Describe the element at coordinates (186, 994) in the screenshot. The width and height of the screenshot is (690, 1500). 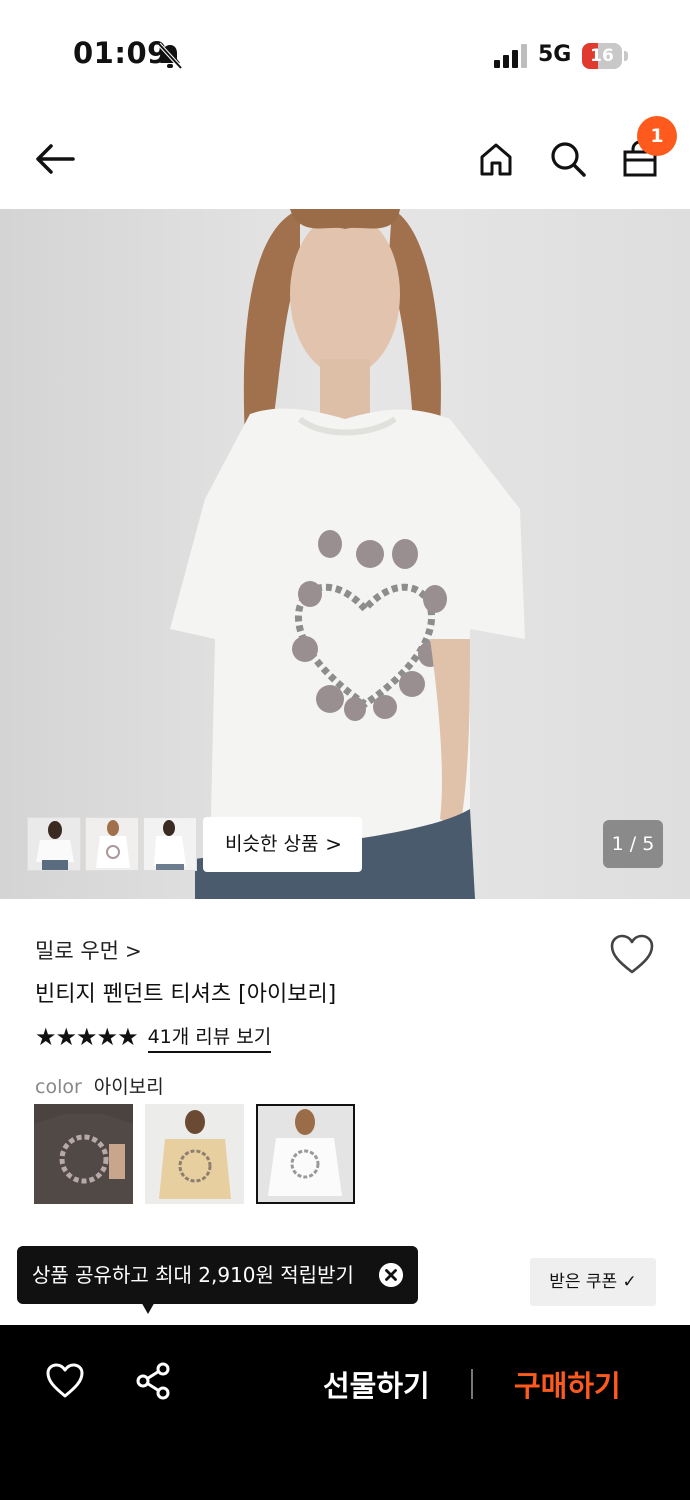
I see `product-title: 빈티지 펜던트 티셔츠 [아이보리]` at that location.